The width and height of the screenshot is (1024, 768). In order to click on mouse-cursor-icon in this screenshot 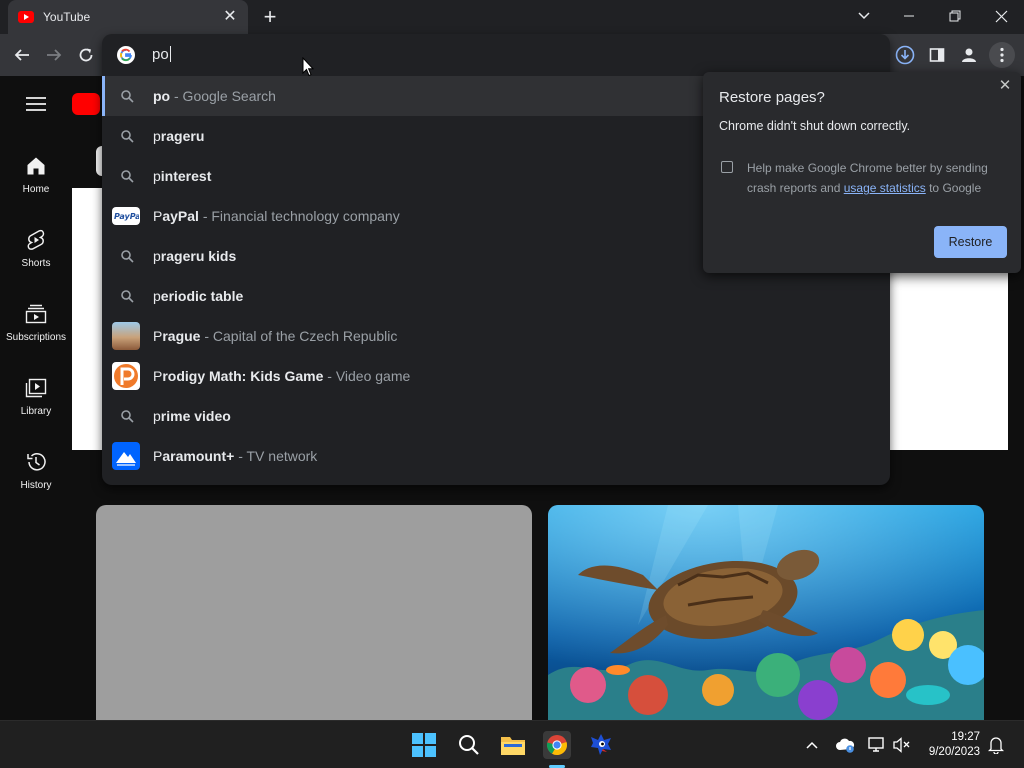, I will do `click(308, 67)`.